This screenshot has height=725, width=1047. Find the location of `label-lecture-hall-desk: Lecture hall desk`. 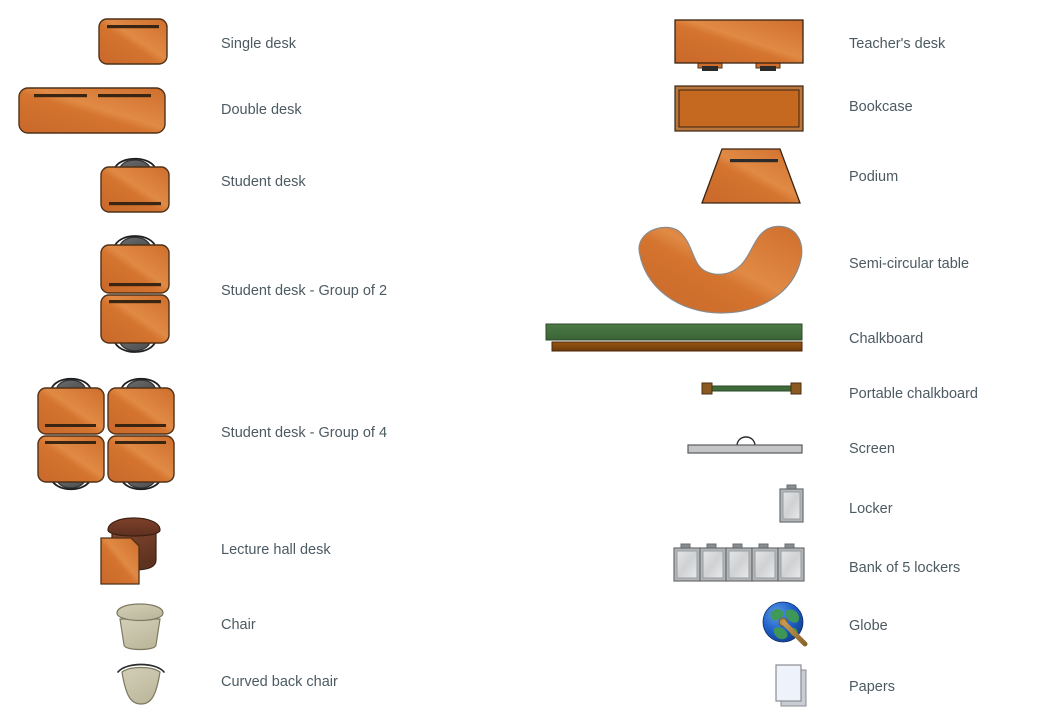

label-lecture-hall-desk: Lecture hall desk is located at coordinates (276, 550).